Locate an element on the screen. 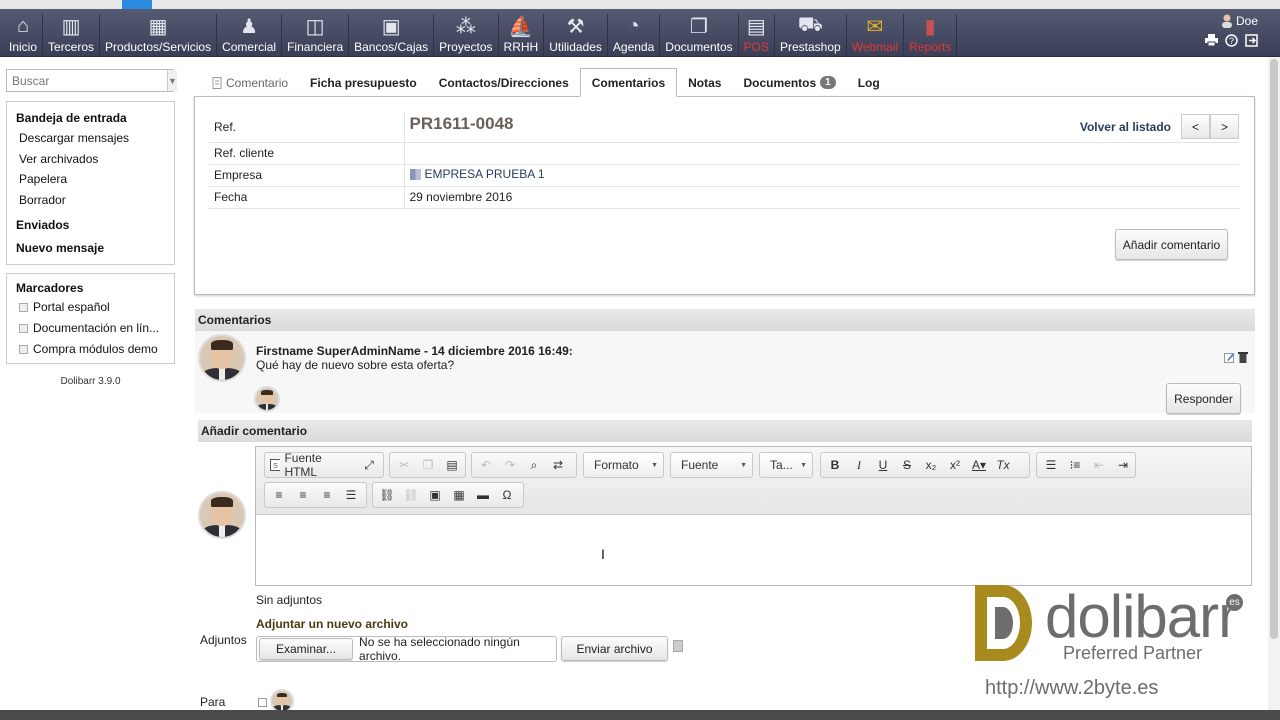 This screenshot has height=720, width=1280. paste-icon: ▤ is located at coordinates (452, 465).